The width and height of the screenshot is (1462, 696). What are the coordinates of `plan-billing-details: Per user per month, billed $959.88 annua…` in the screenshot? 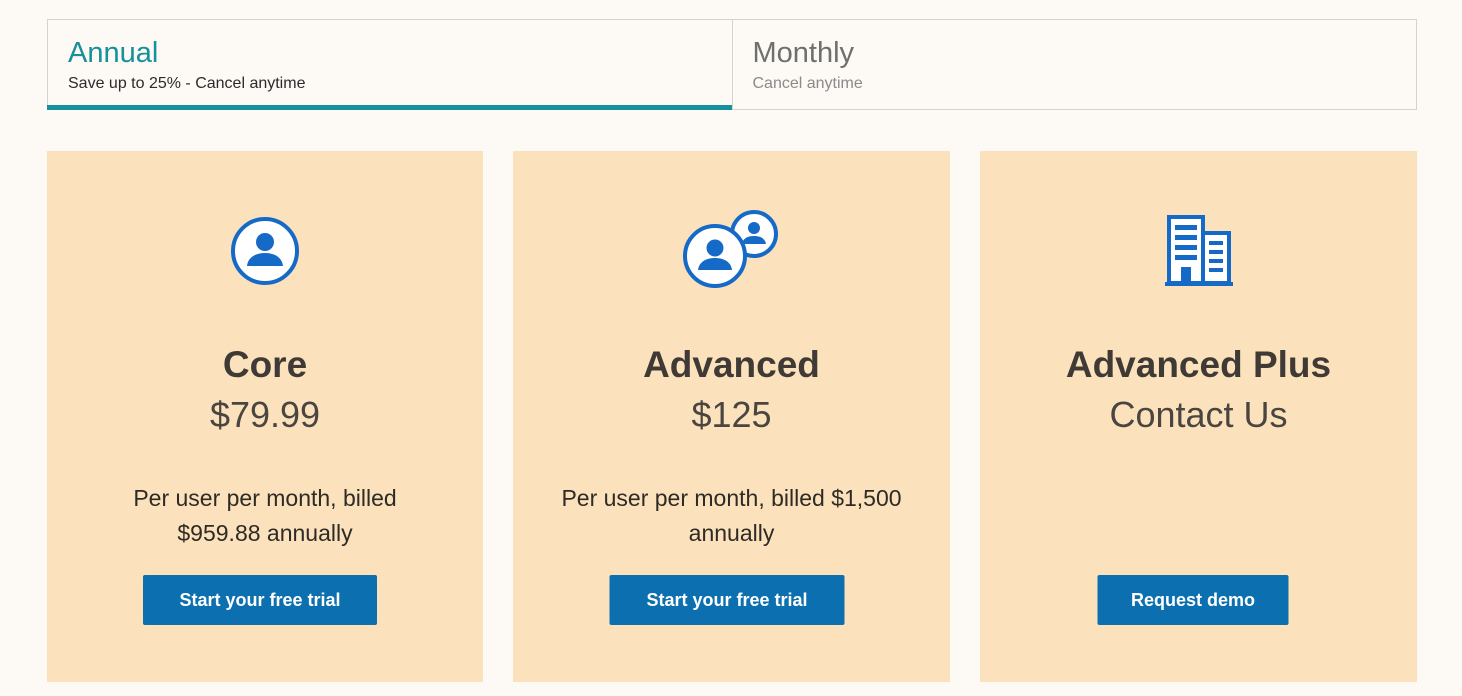 It's located at (265, 515).